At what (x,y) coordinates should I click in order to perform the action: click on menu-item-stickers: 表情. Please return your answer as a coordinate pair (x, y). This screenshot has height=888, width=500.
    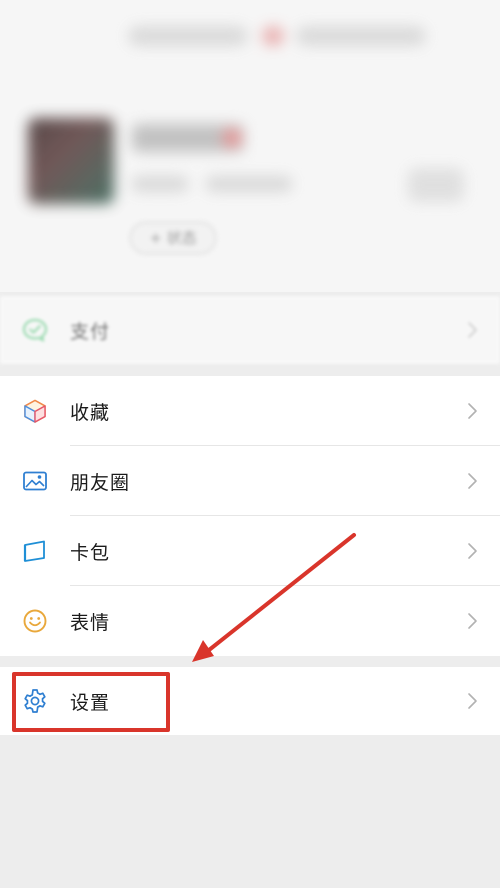
    Looking at the image, I should click on (250, 621).